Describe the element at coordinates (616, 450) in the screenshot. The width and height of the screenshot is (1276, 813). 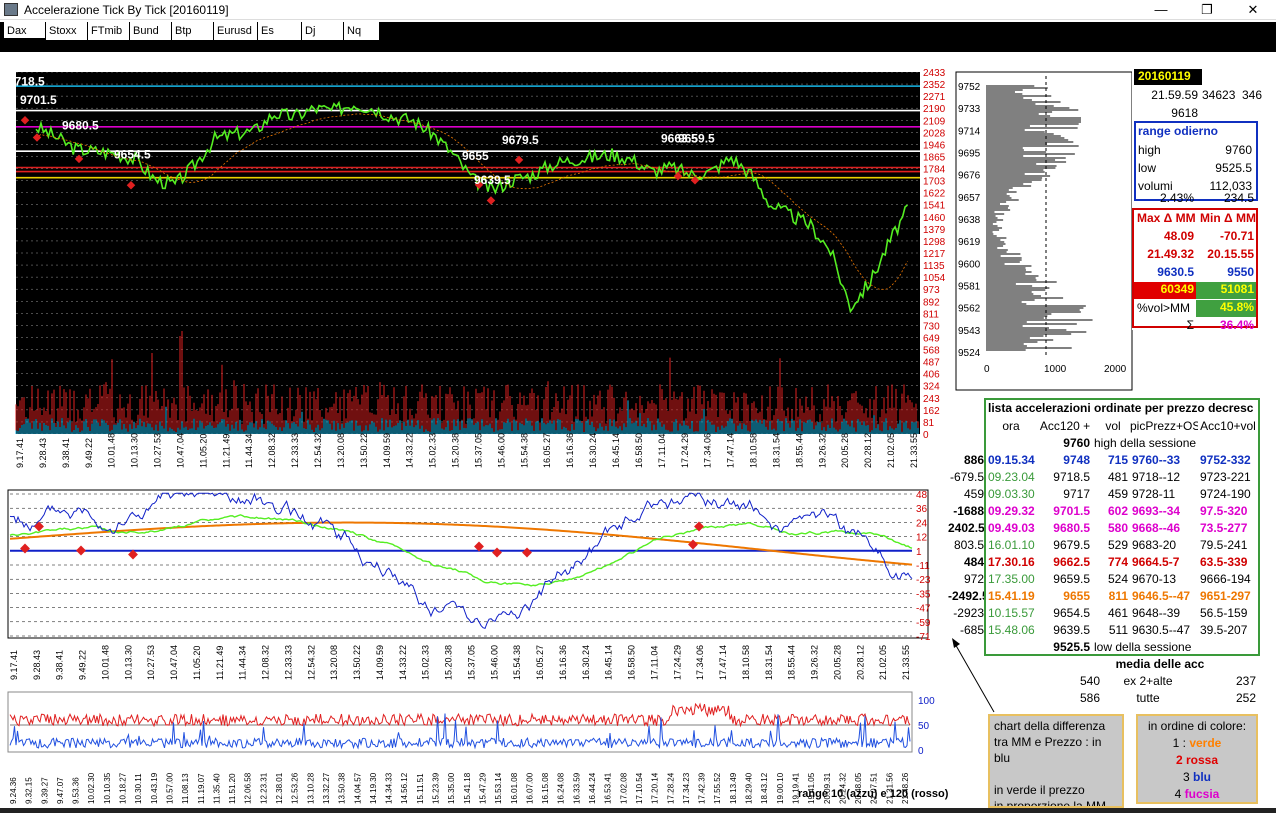
I see `time-label: 16.45.14` at that location.